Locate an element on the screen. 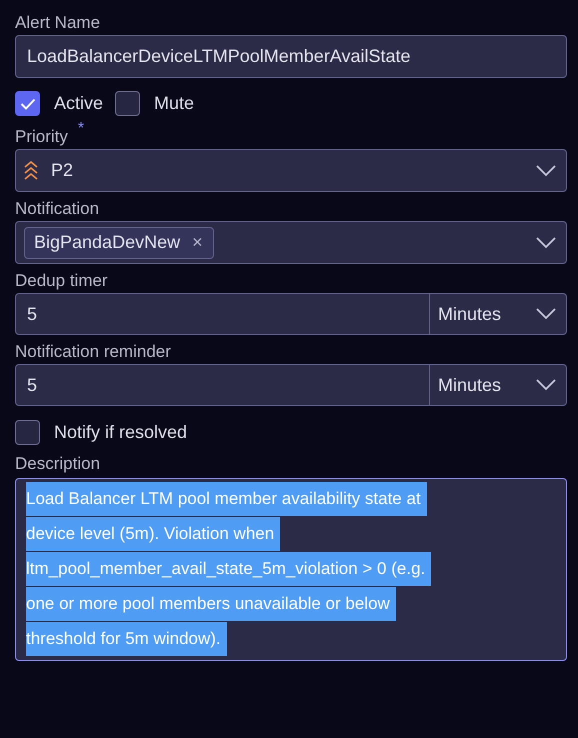 The image size is (578, 738). checkbox-label: Active is located at coordinates (79, 103).